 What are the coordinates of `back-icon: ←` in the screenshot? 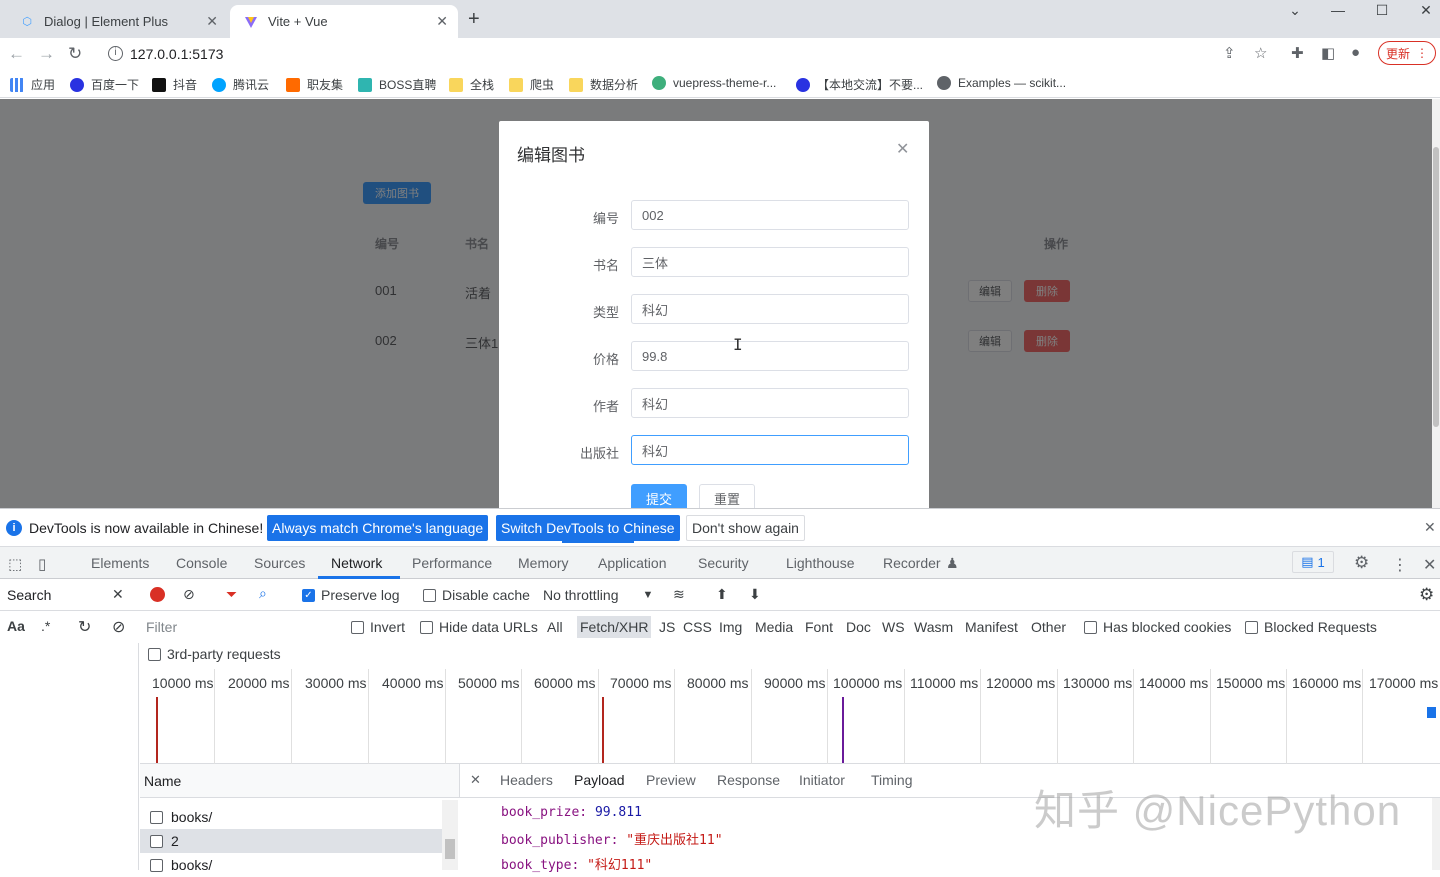 It's located at (16, 54).